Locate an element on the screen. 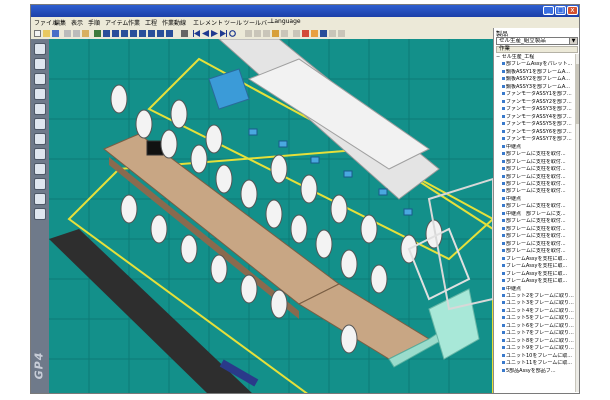 This screenshot has width=610, height=400. cylinder-icon is located at coordinates (40, 199).